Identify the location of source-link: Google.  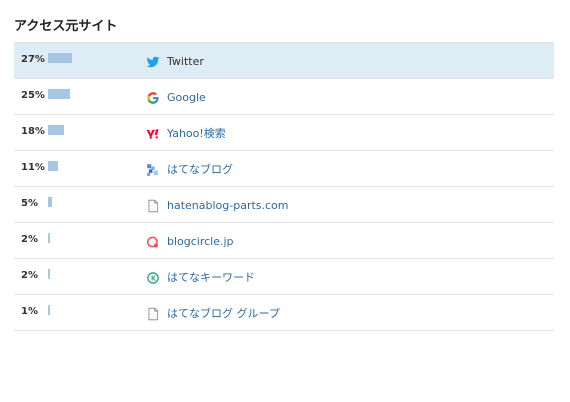
(176, 97).